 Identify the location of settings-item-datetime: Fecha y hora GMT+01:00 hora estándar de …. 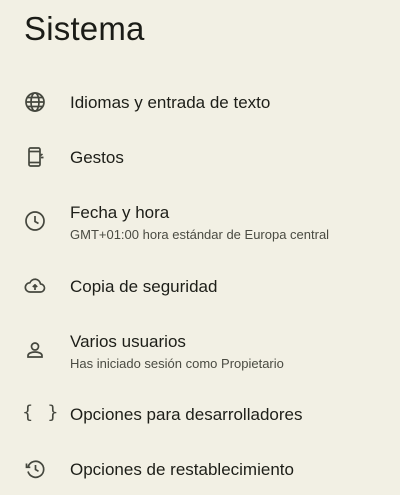
(200, 222).